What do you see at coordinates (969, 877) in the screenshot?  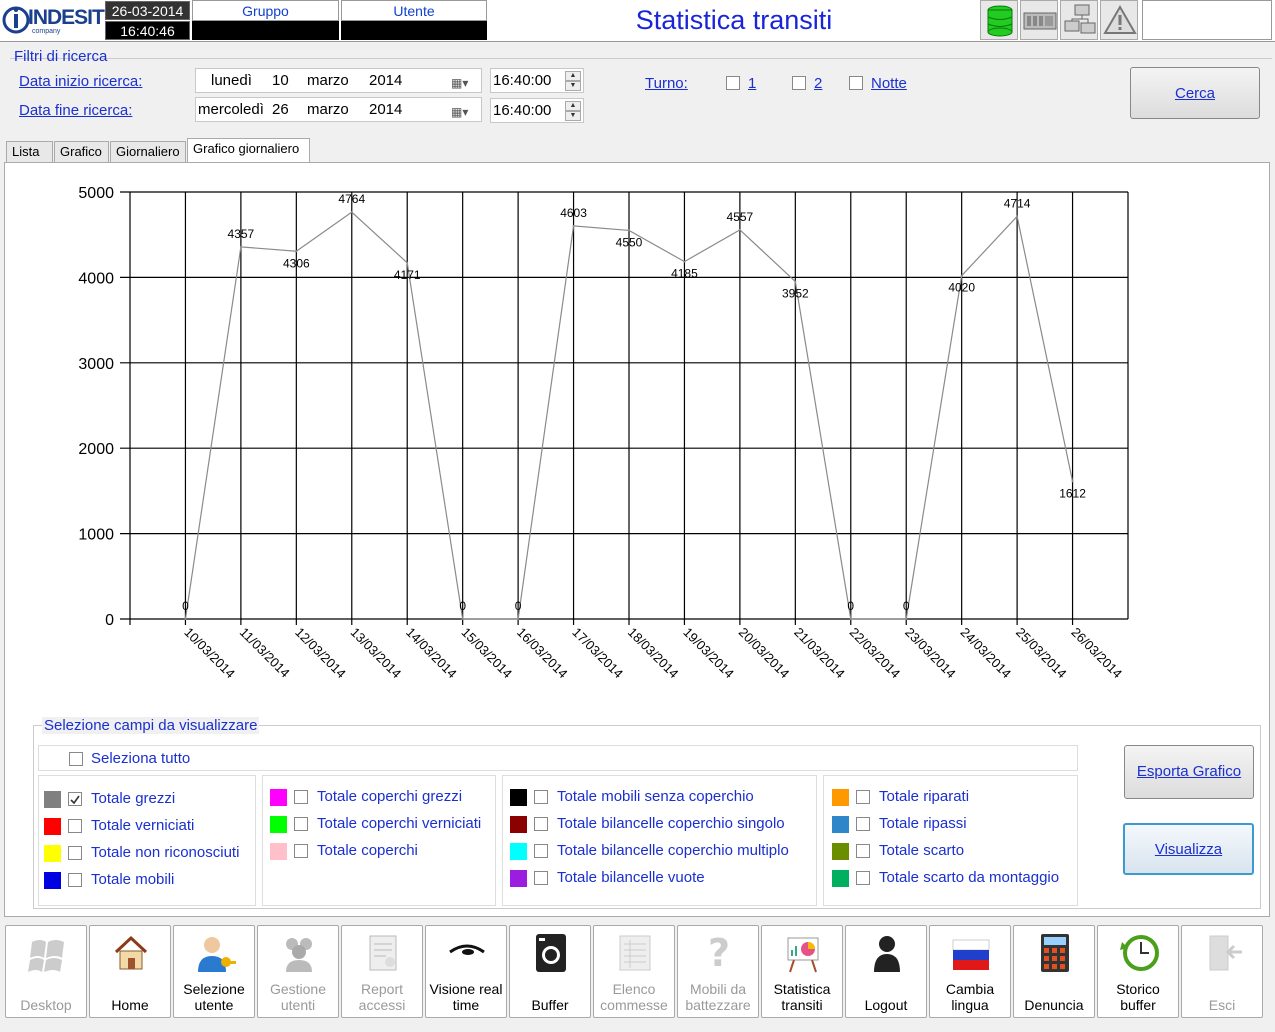 I see `field-label: Totale scarto da montaggio` at bounding box center [969, 877].